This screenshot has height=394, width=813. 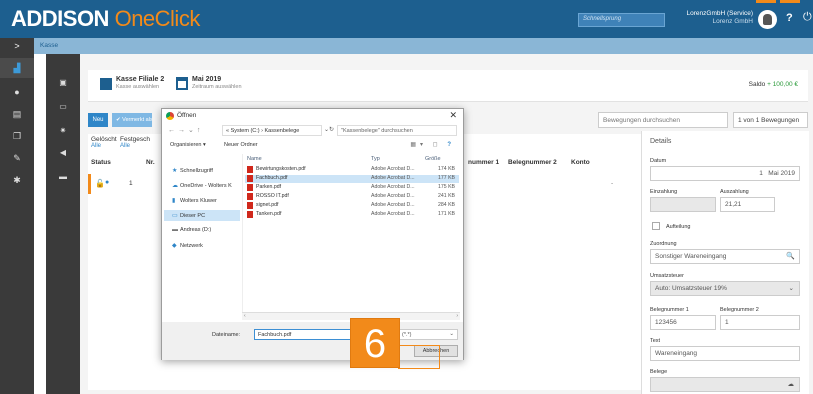 I want to click on saldo: Saldo + 100,00 €, so click(x=773, y=84).